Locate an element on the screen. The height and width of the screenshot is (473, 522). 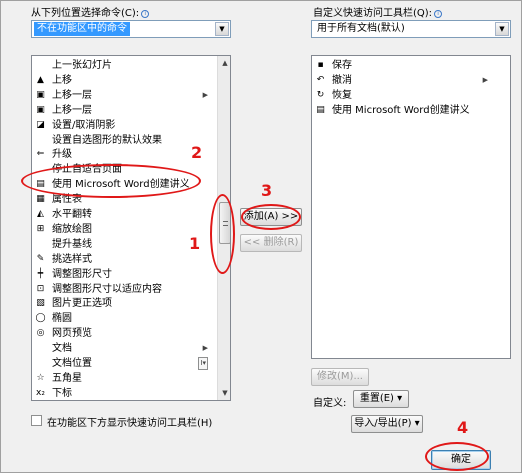
choose-commands-combo: 不在功能区中的命令 ▼ is located at coordinates (131, 29).